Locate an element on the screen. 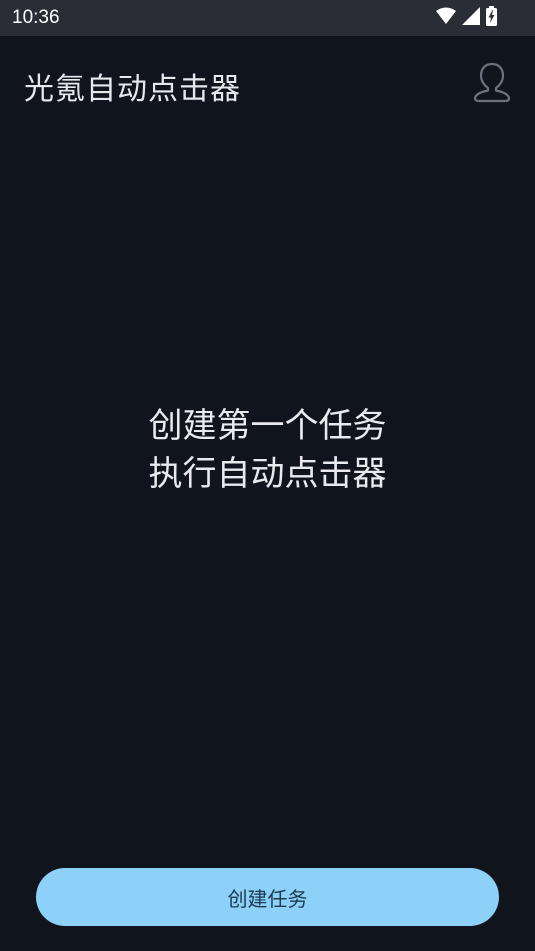 The width and height of the screenshot is (535, 951). create-task-button: 创建任务 is located at coordinates (267, 897).